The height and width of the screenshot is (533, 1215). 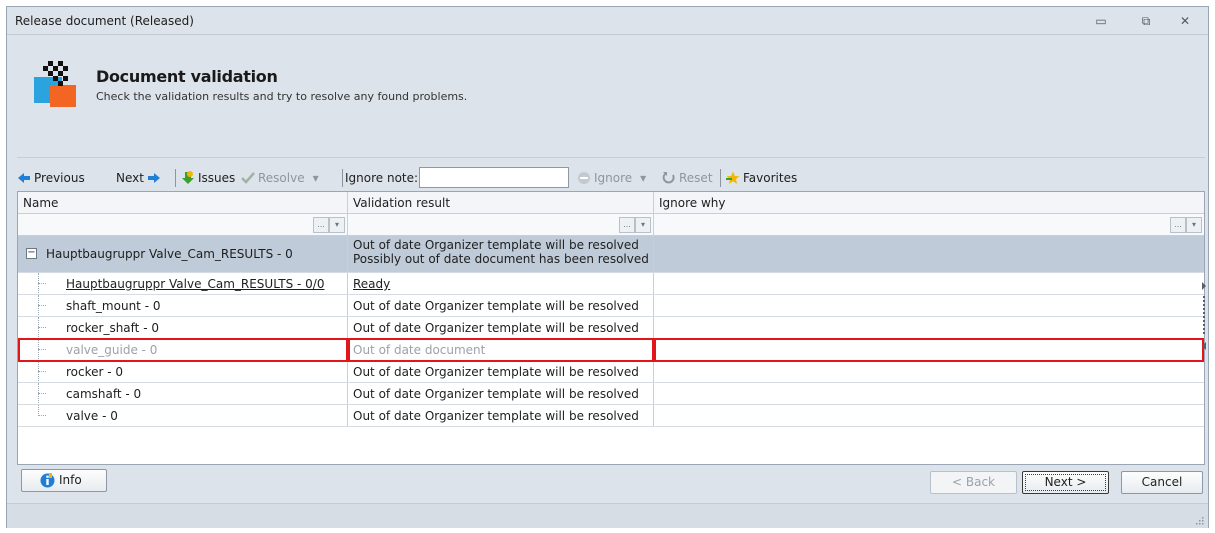 I want to click on minimize-button: ▭, so click(x=1101, y=21).